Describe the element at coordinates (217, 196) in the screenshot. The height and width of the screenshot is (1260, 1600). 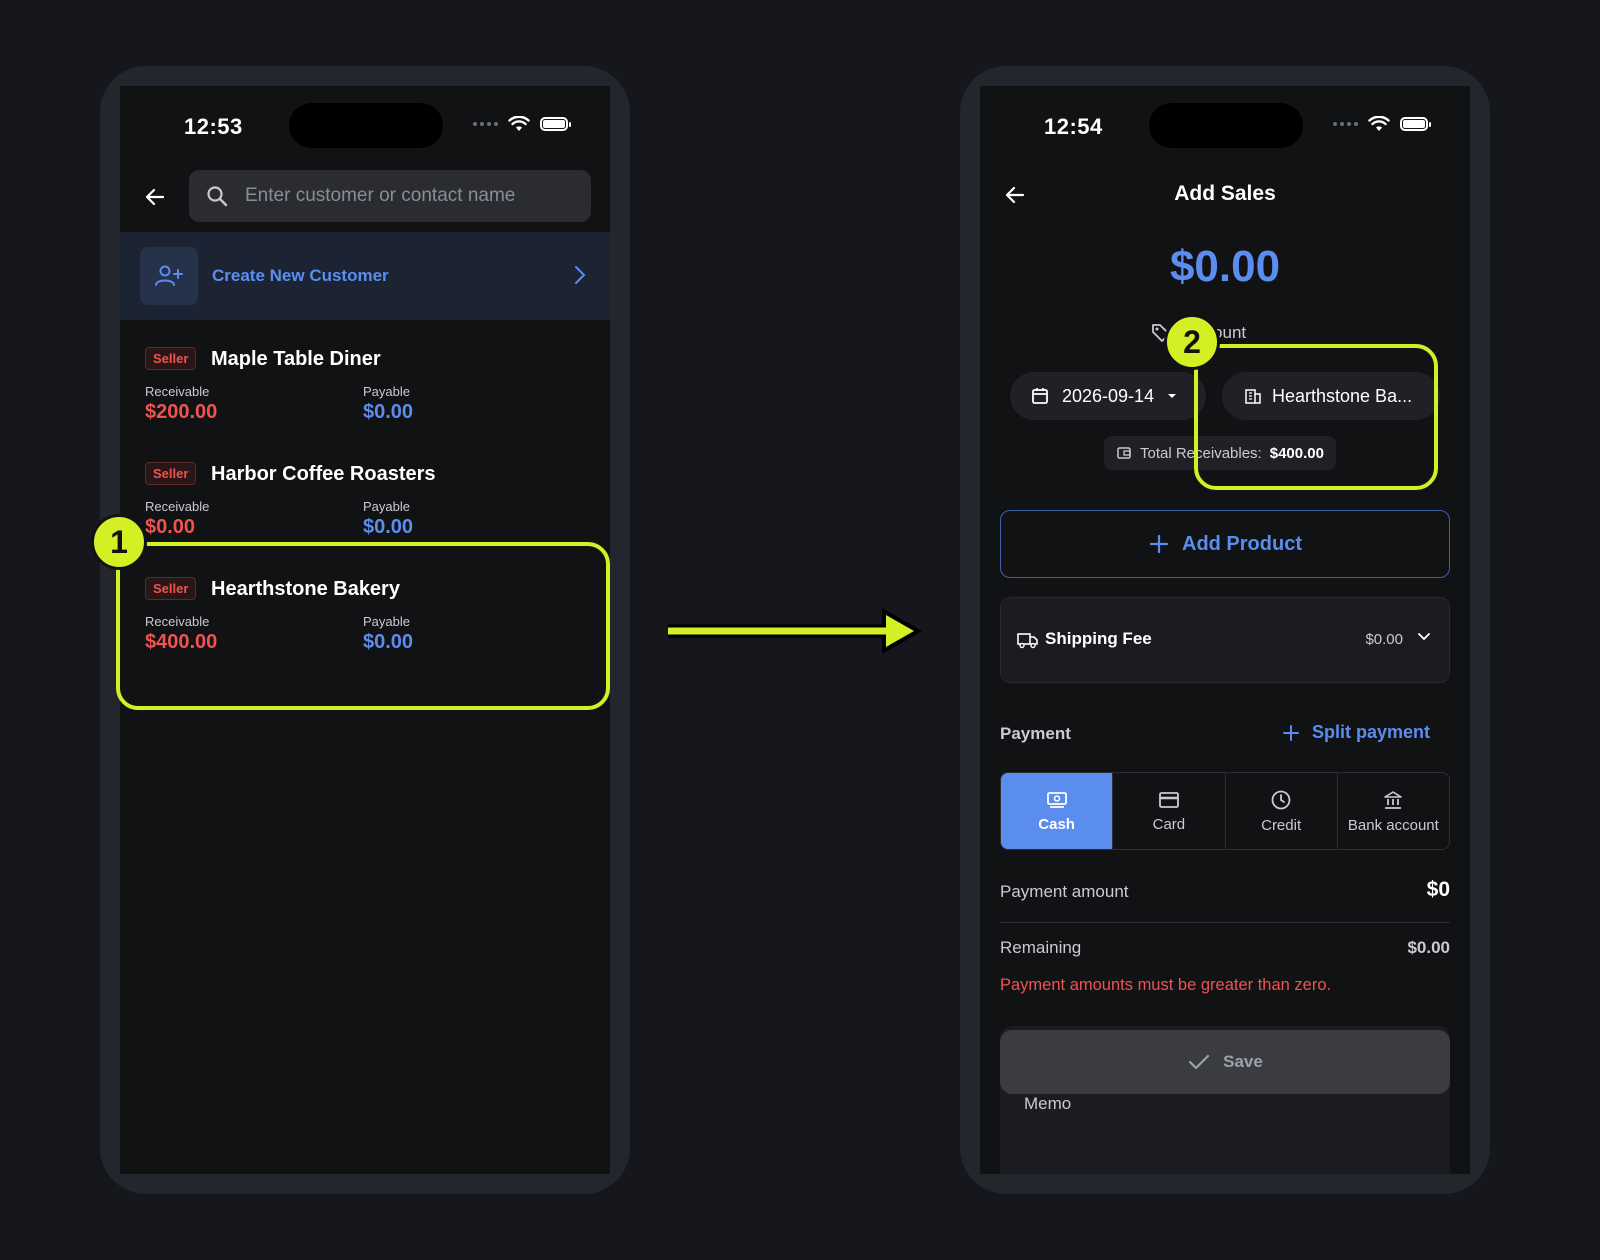
I see `search-icon` at that location.